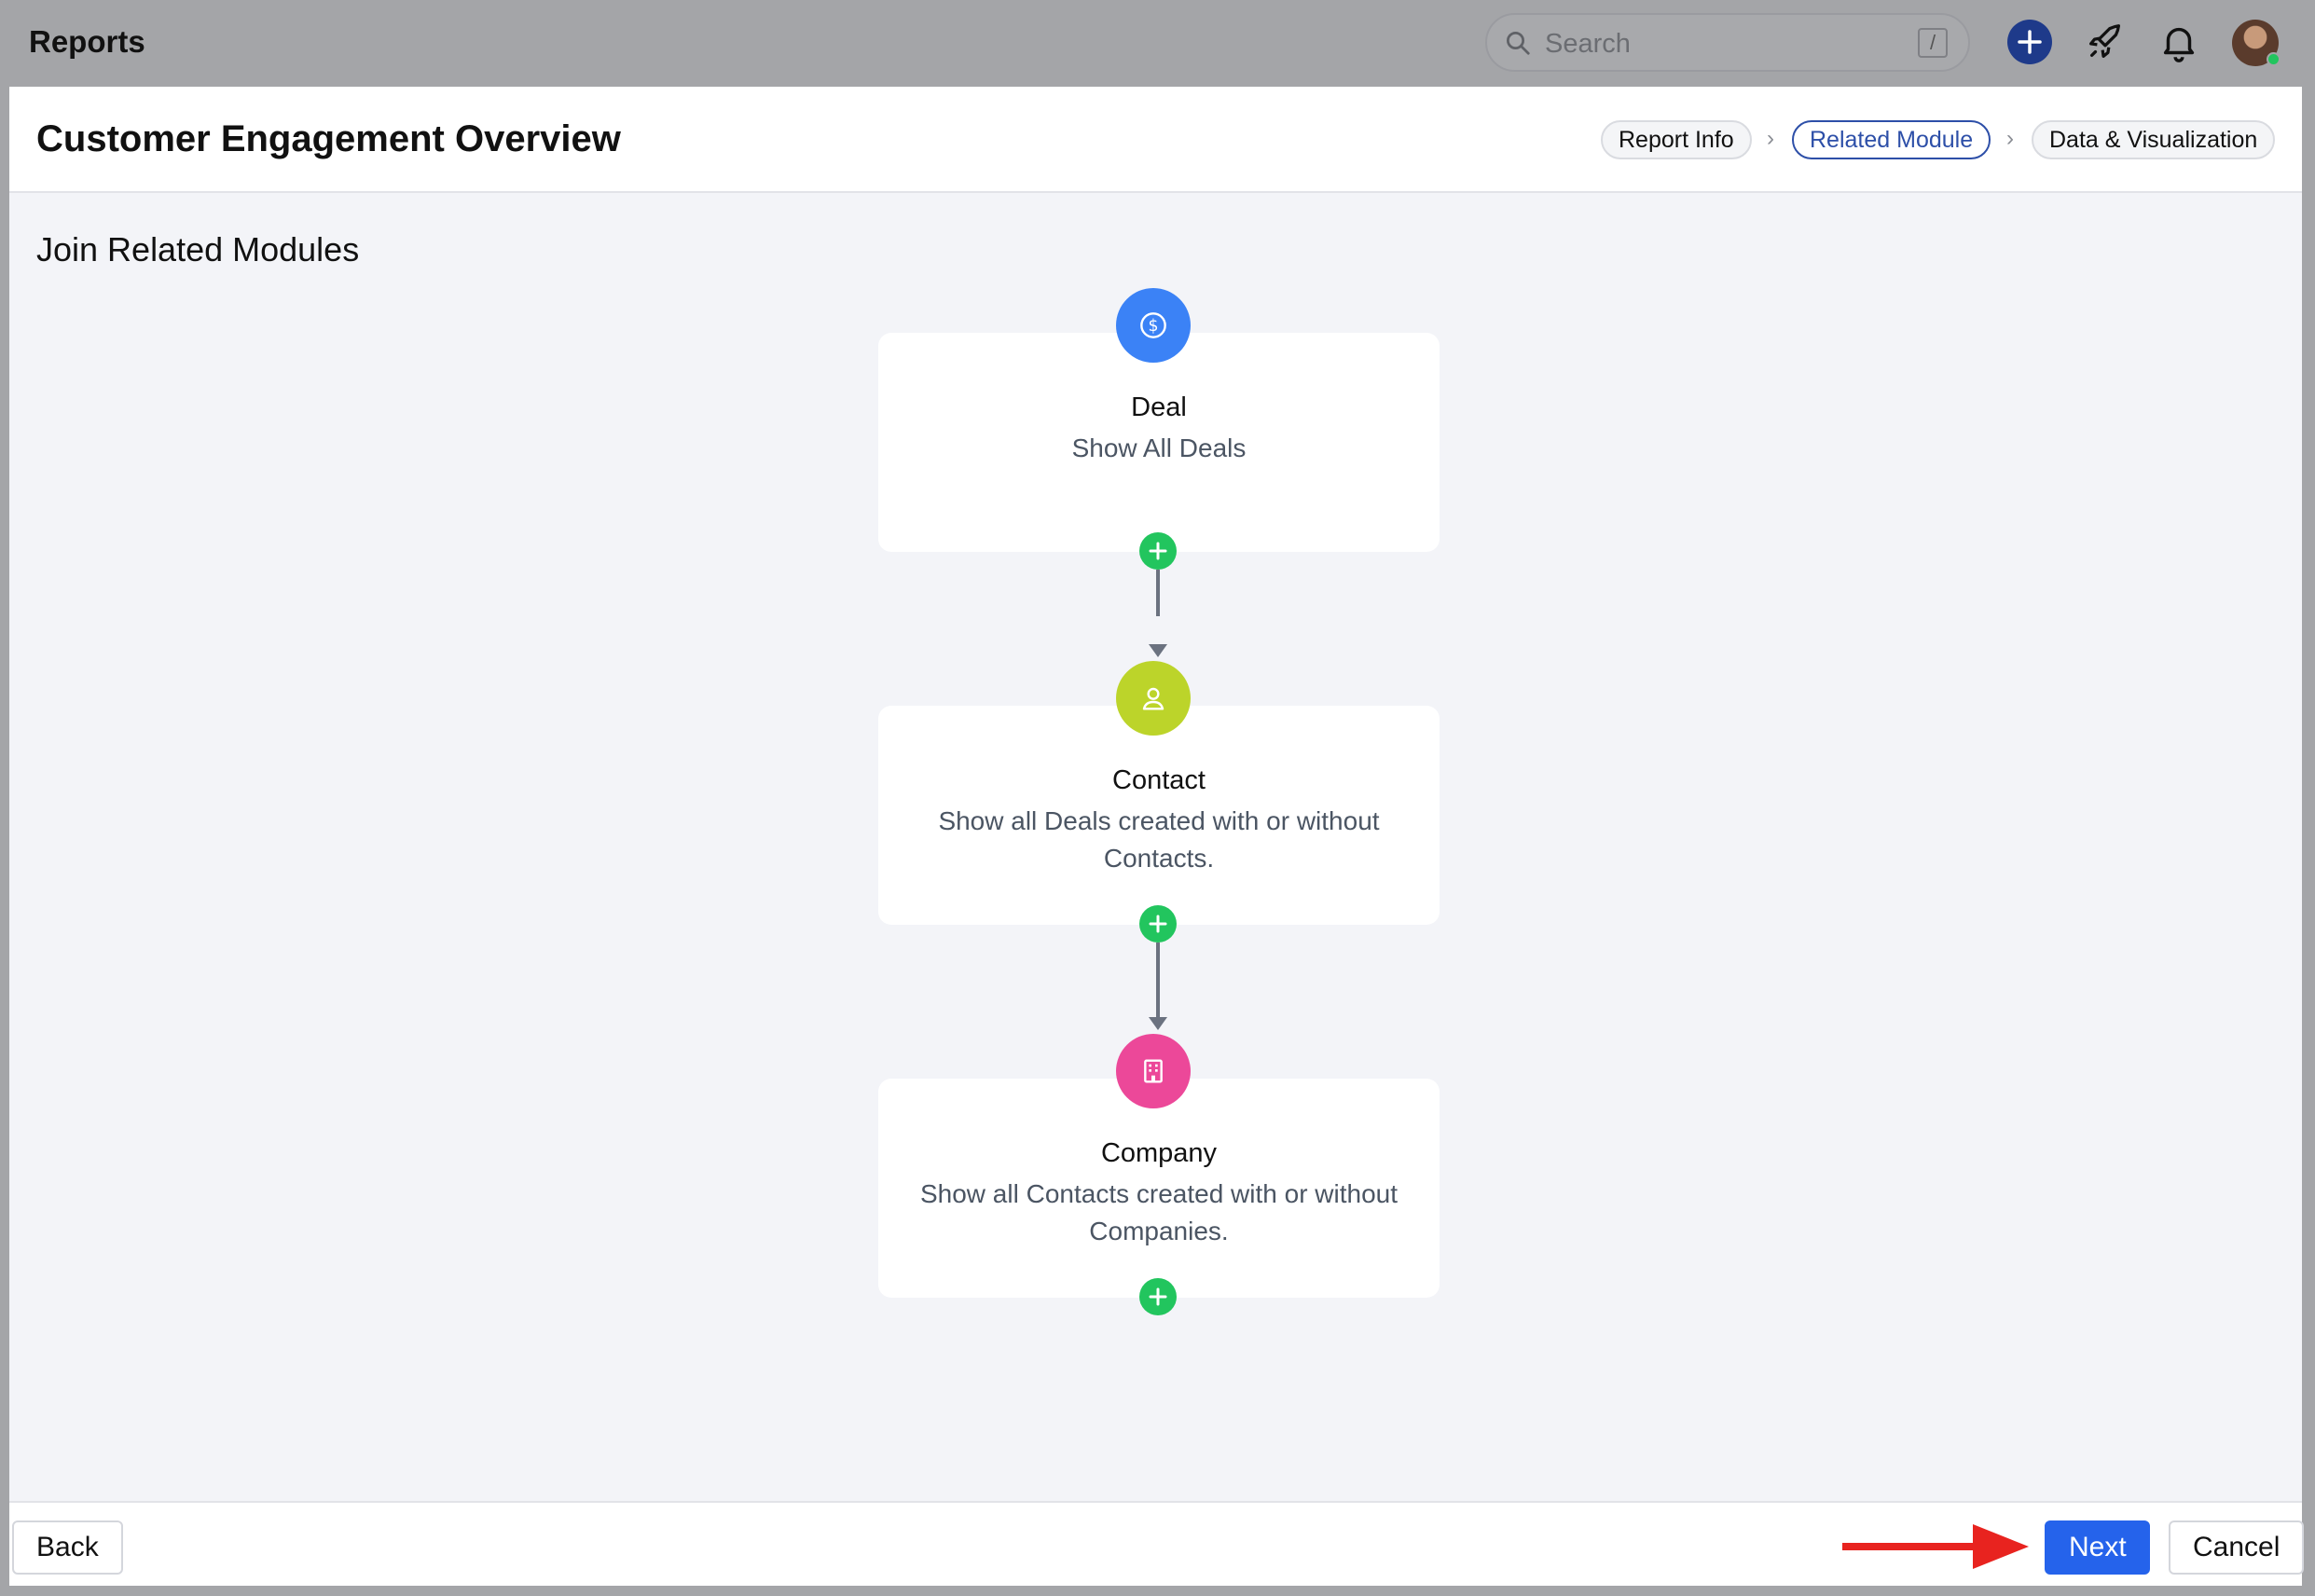 This screenshot has width=2315, height=1596. I want to click on page-title: Customer Engagement Overview, so click(328, 138).